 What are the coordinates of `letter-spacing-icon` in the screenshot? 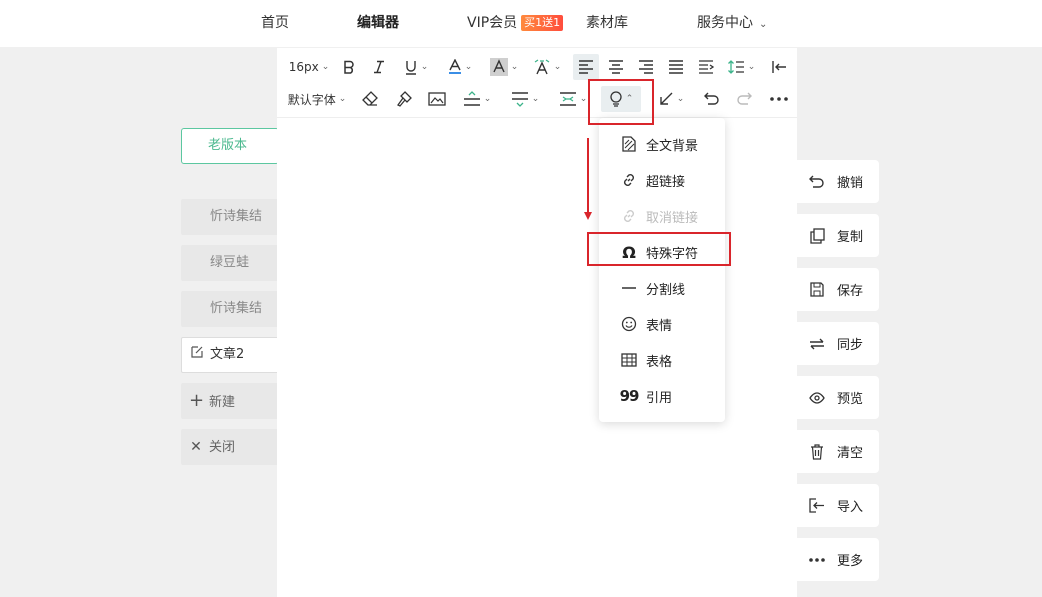 It's located at (567, 99).